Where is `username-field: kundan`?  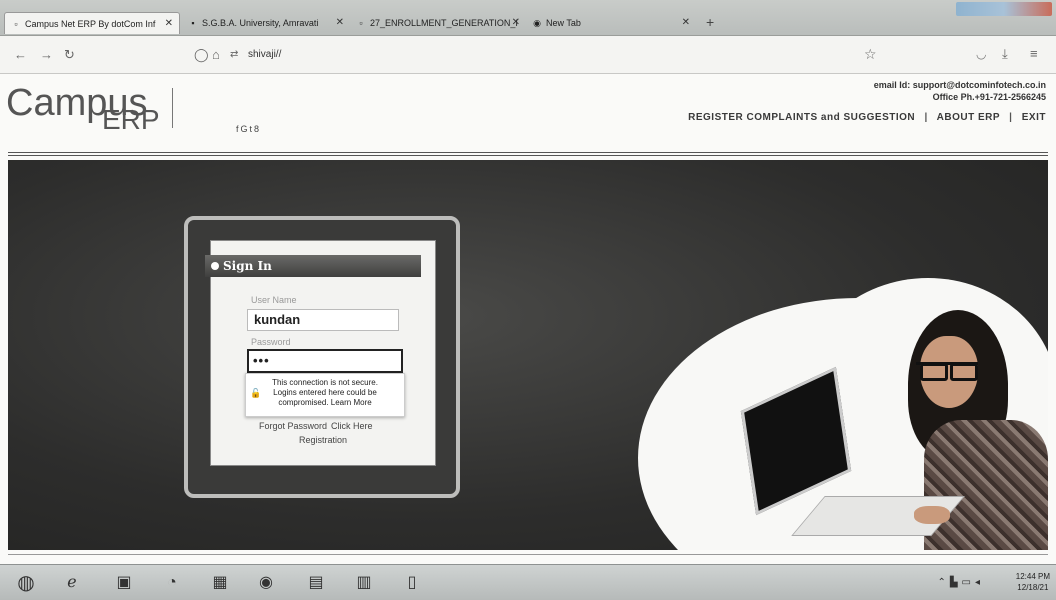
username-field: kundan is located at coordinates (323, 320).